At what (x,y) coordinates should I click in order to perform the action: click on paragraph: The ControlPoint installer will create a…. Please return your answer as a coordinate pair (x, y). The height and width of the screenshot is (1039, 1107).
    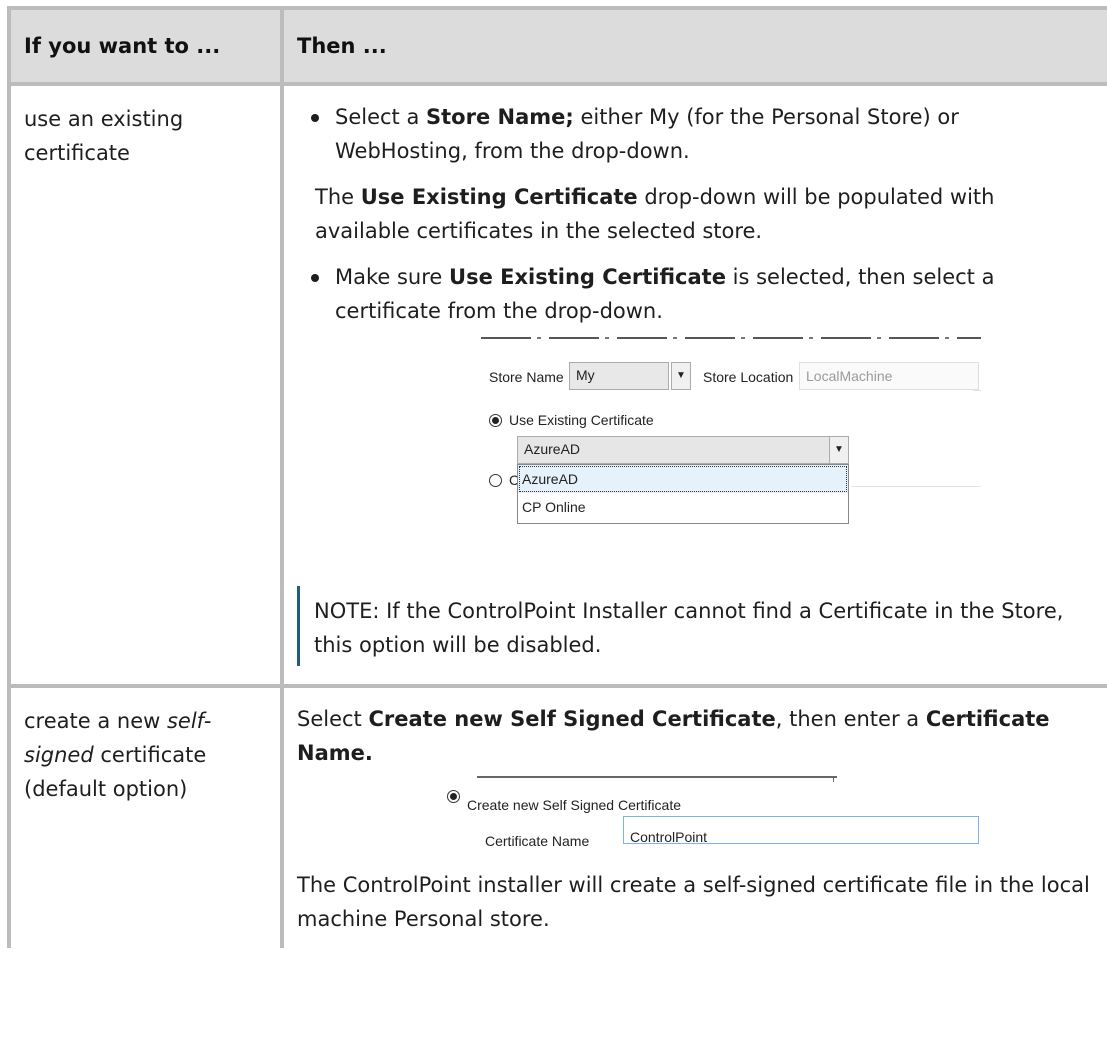
    Looking at the image, I should click on (693, 902).